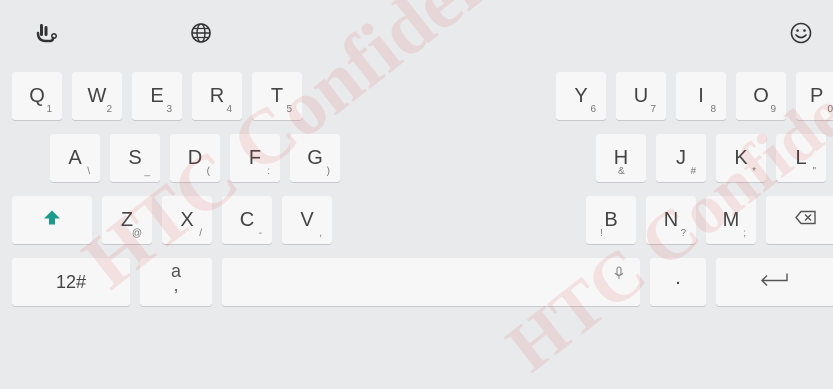 This screenshot has width=833, height=389. What do you see at coordinates (289, 109) in the screenshot?
I see `key-hint: 5` at bounding box center [289, 109].